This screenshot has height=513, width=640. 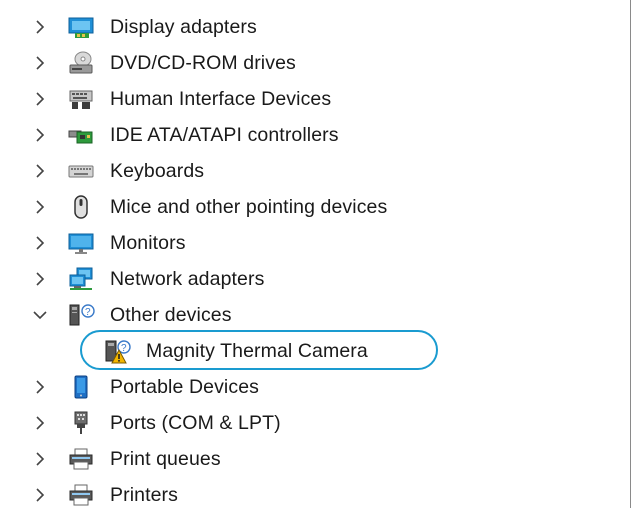 I want to click on tree-item-label: DVD/CD-ROM drives, so click(x=203, y=63).